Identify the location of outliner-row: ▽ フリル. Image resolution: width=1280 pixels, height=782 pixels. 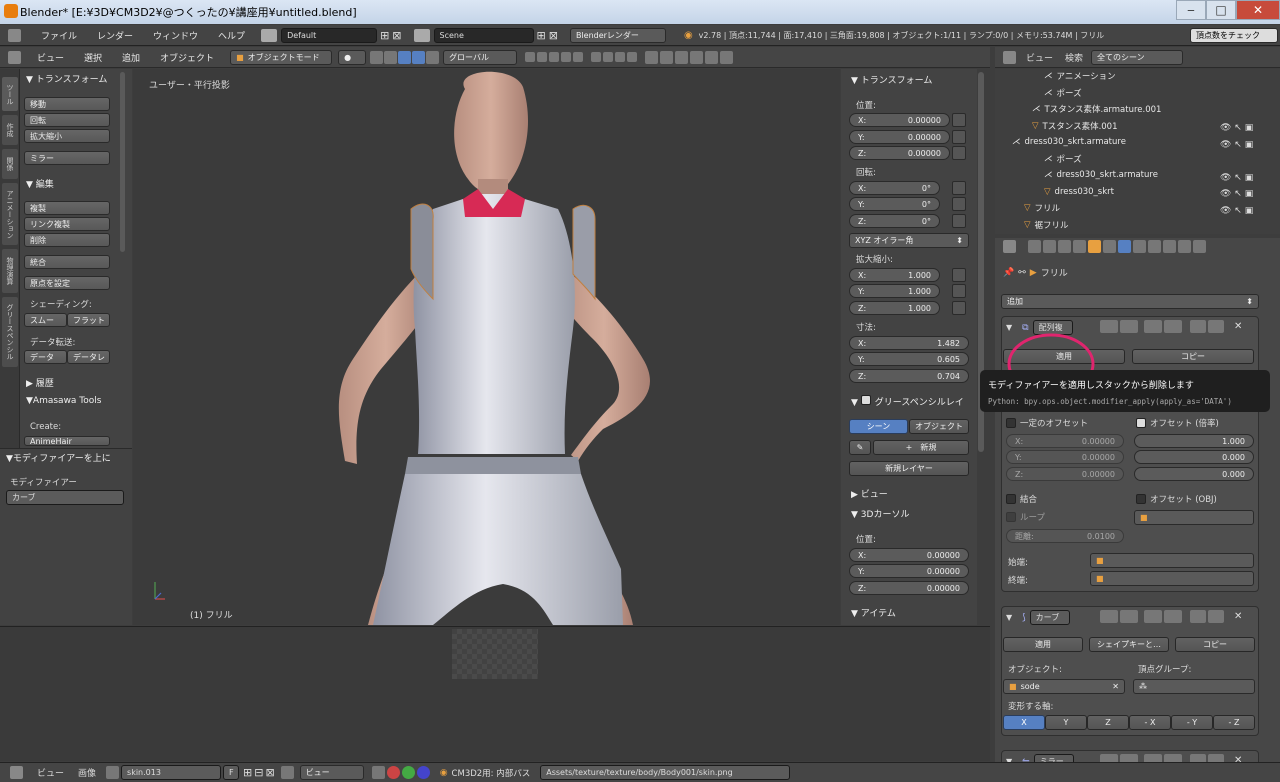
(1042, 208).